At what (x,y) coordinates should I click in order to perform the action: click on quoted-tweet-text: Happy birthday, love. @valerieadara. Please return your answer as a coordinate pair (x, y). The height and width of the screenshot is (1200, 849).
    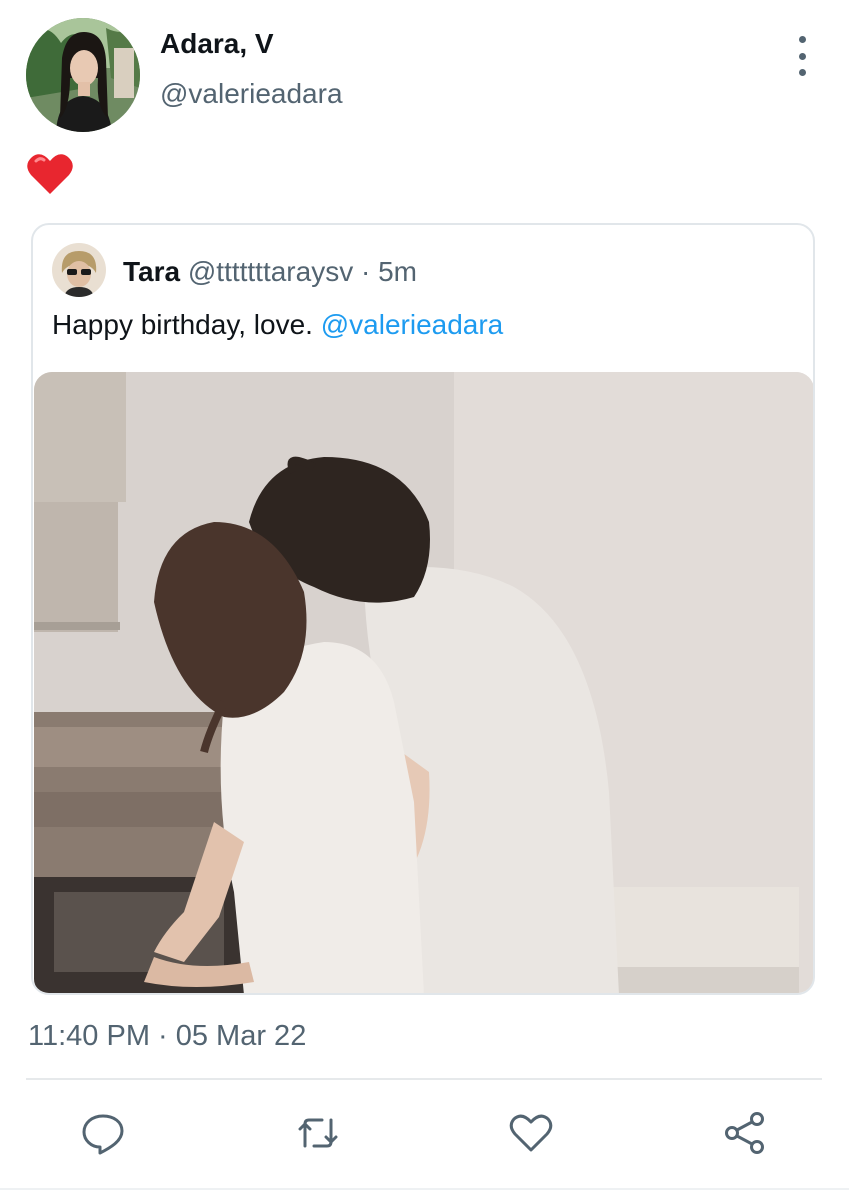
    Looking at the image, I should click on (277, 325).